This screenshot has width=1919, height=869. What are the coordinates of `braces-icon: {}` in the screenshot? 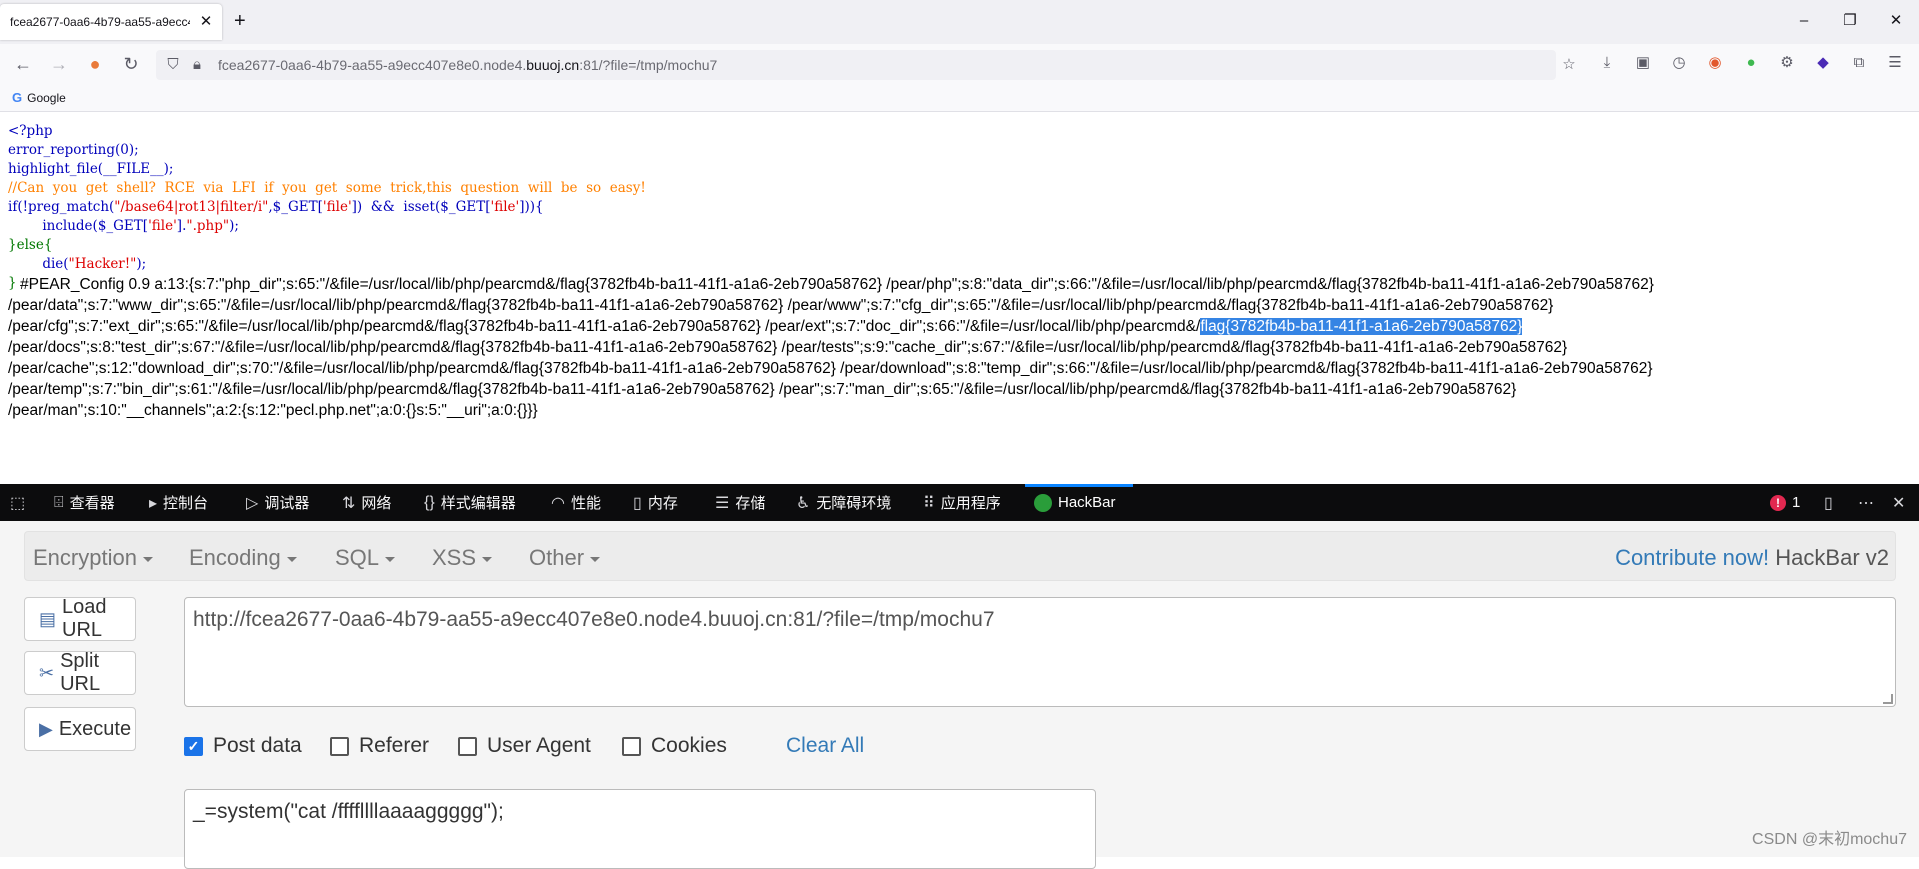 It's located at (429, 502).